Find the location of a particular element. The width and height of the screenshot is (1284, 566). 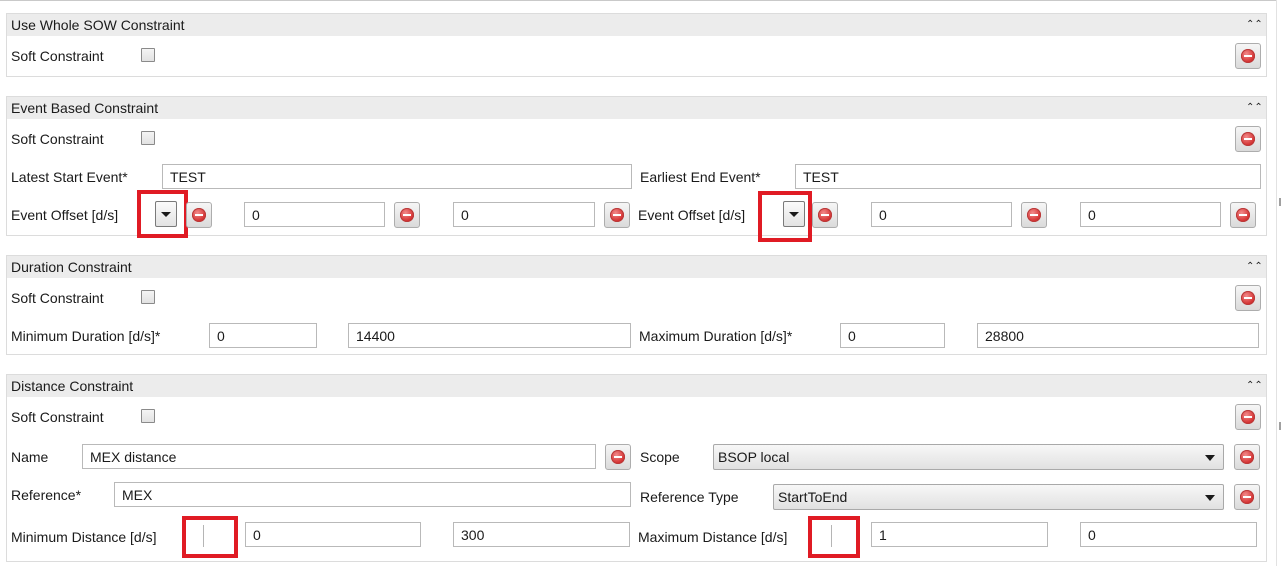

scope-select: BSOP local is located at coordinates (968, 457).